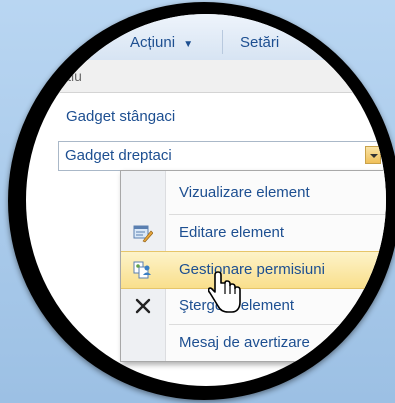 The width and height of the screenshot is (395, 403). I want to click on menu-item-view-label: Vizualizare element, so click(244, 192).